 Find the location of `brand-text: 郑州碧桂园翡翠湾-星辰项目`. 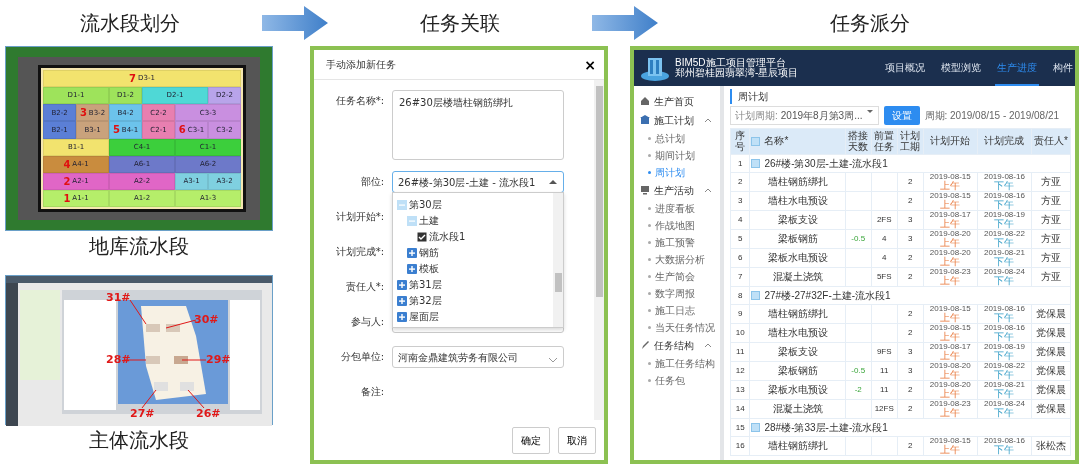

brand-text: 郑州碧桂园翡翠湾-星辰项目 is located at coordinates (737, 73).